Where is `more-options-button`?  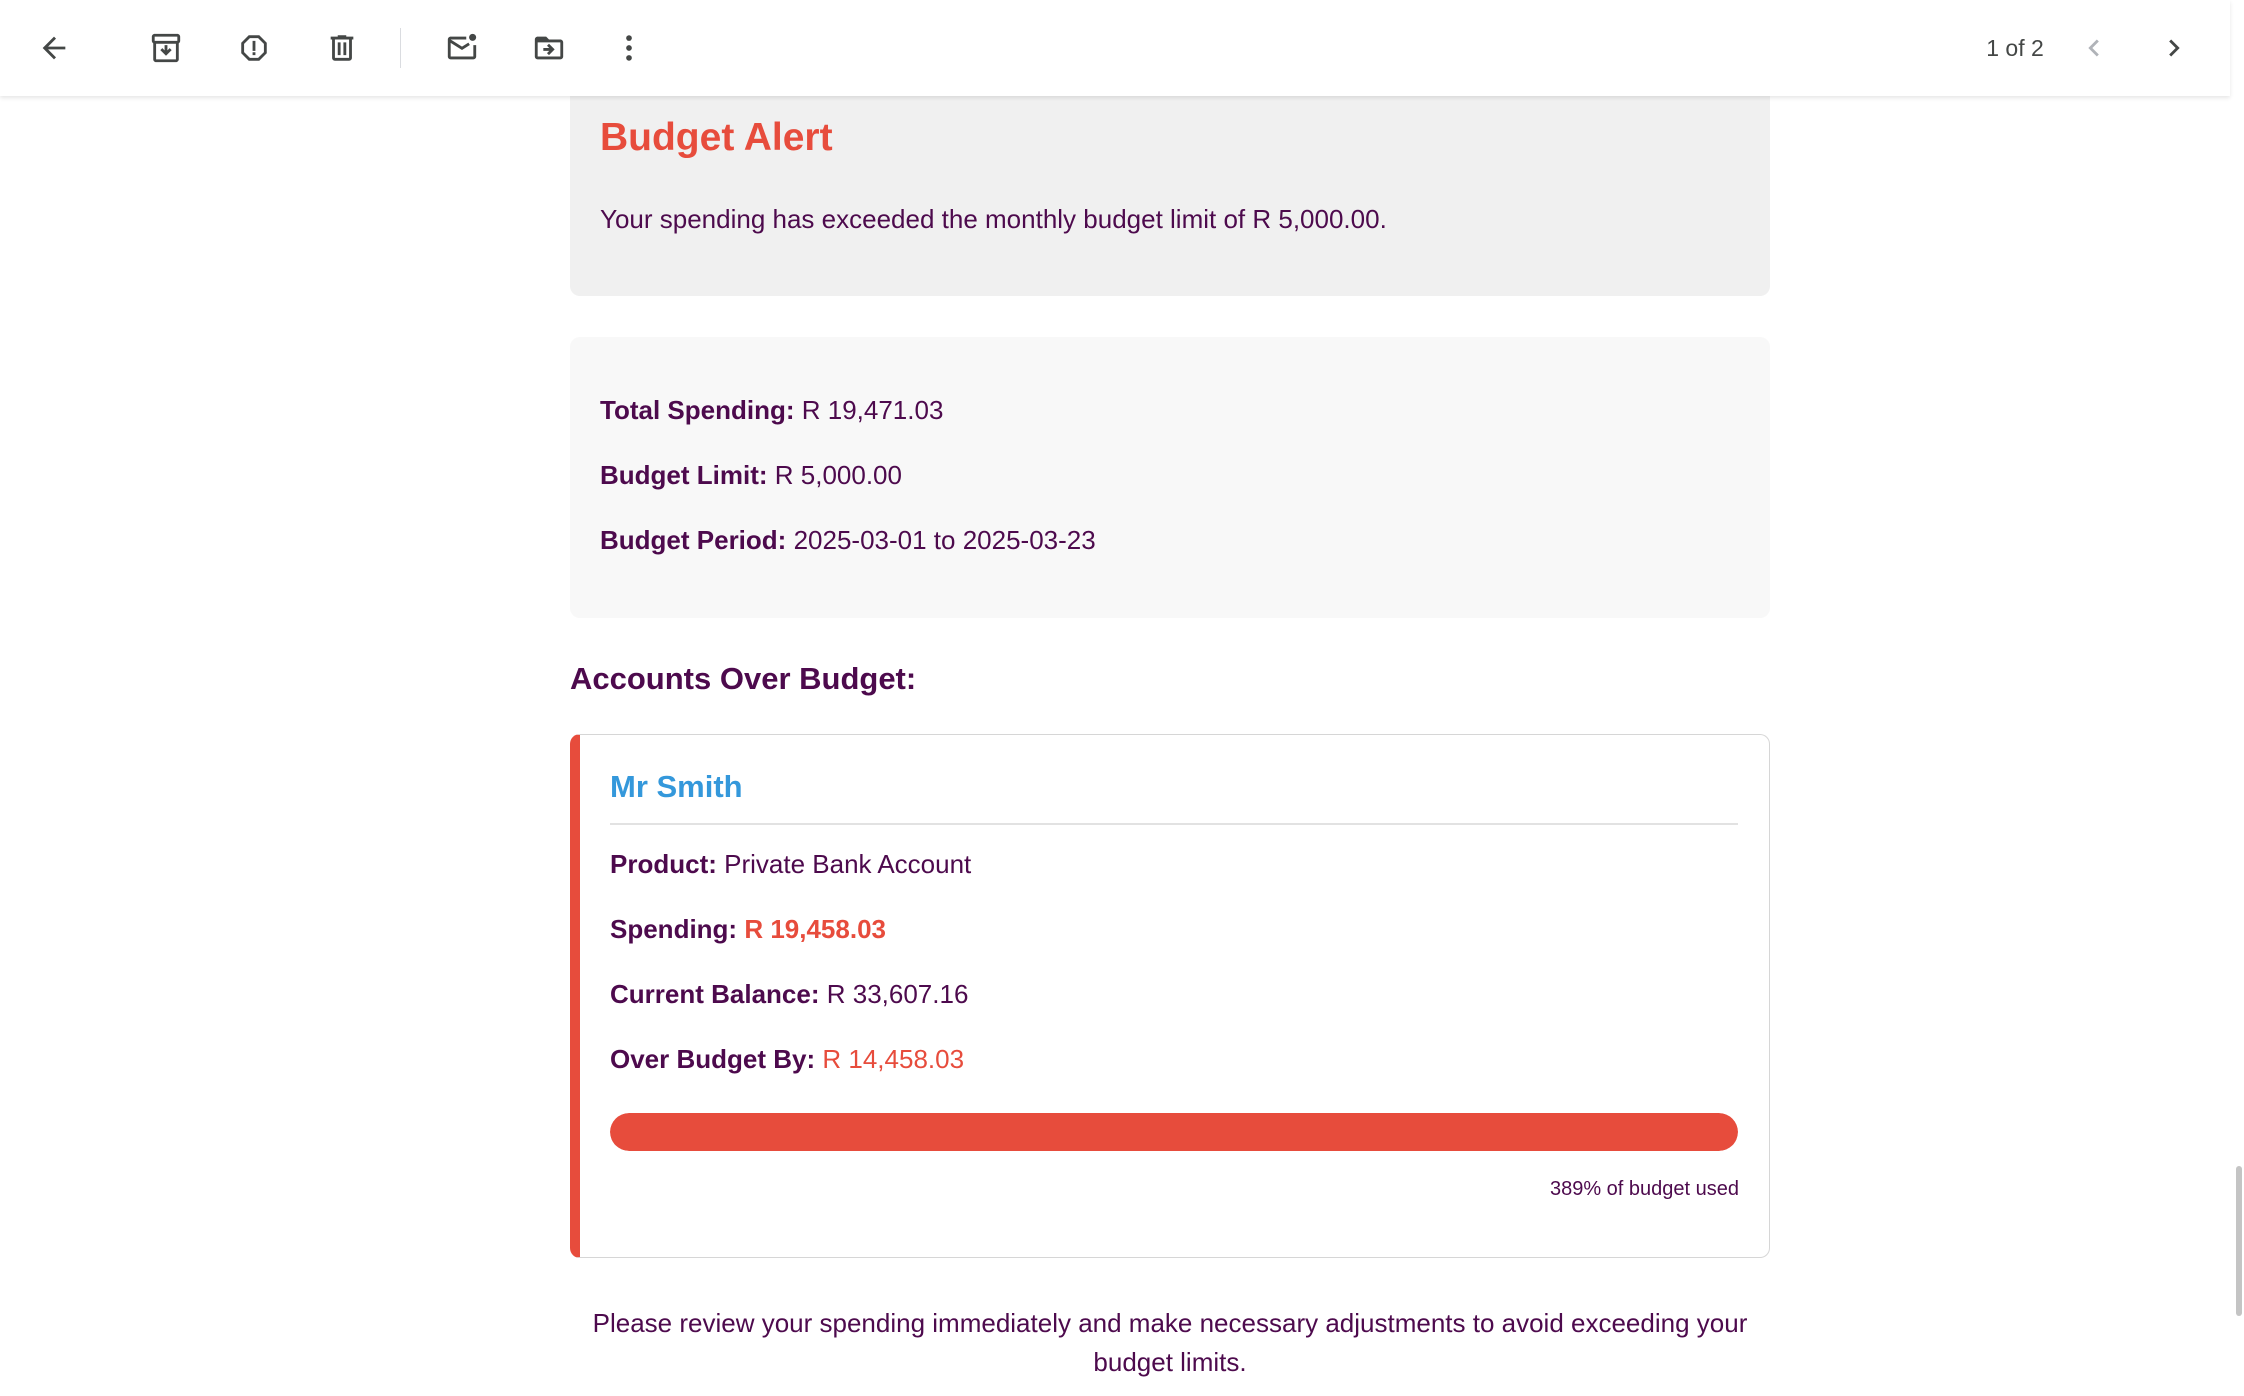 more-options-button is located at coordinates (629, 48).